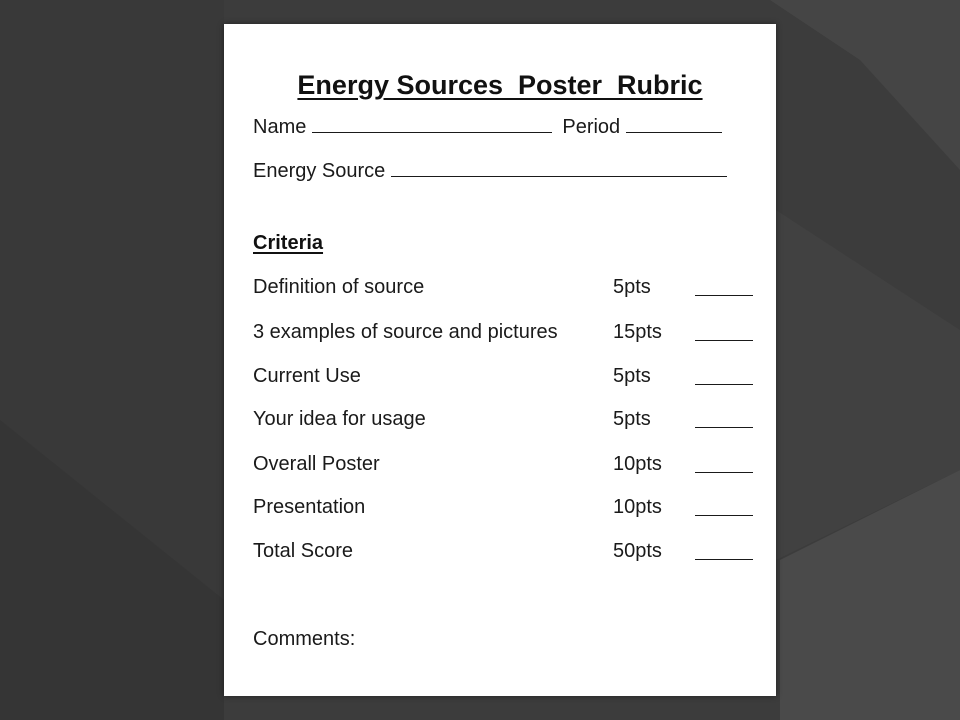 The height and width of the screenshot is (720, 960). I want to click on criteria-label: Your idea for usage, so click(339, 419).